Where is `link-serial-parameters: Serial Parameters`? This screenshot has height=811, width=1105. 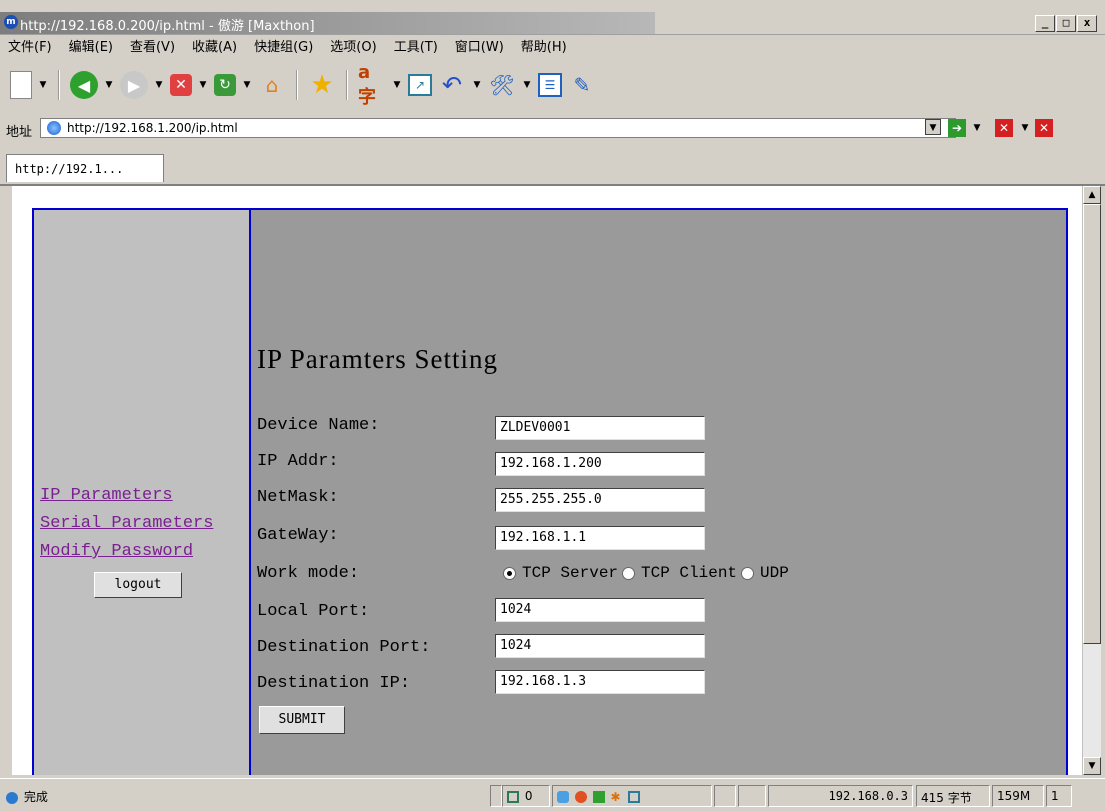
link-serial-parameters: Serial Parameters is located at coordinates (126, 524).